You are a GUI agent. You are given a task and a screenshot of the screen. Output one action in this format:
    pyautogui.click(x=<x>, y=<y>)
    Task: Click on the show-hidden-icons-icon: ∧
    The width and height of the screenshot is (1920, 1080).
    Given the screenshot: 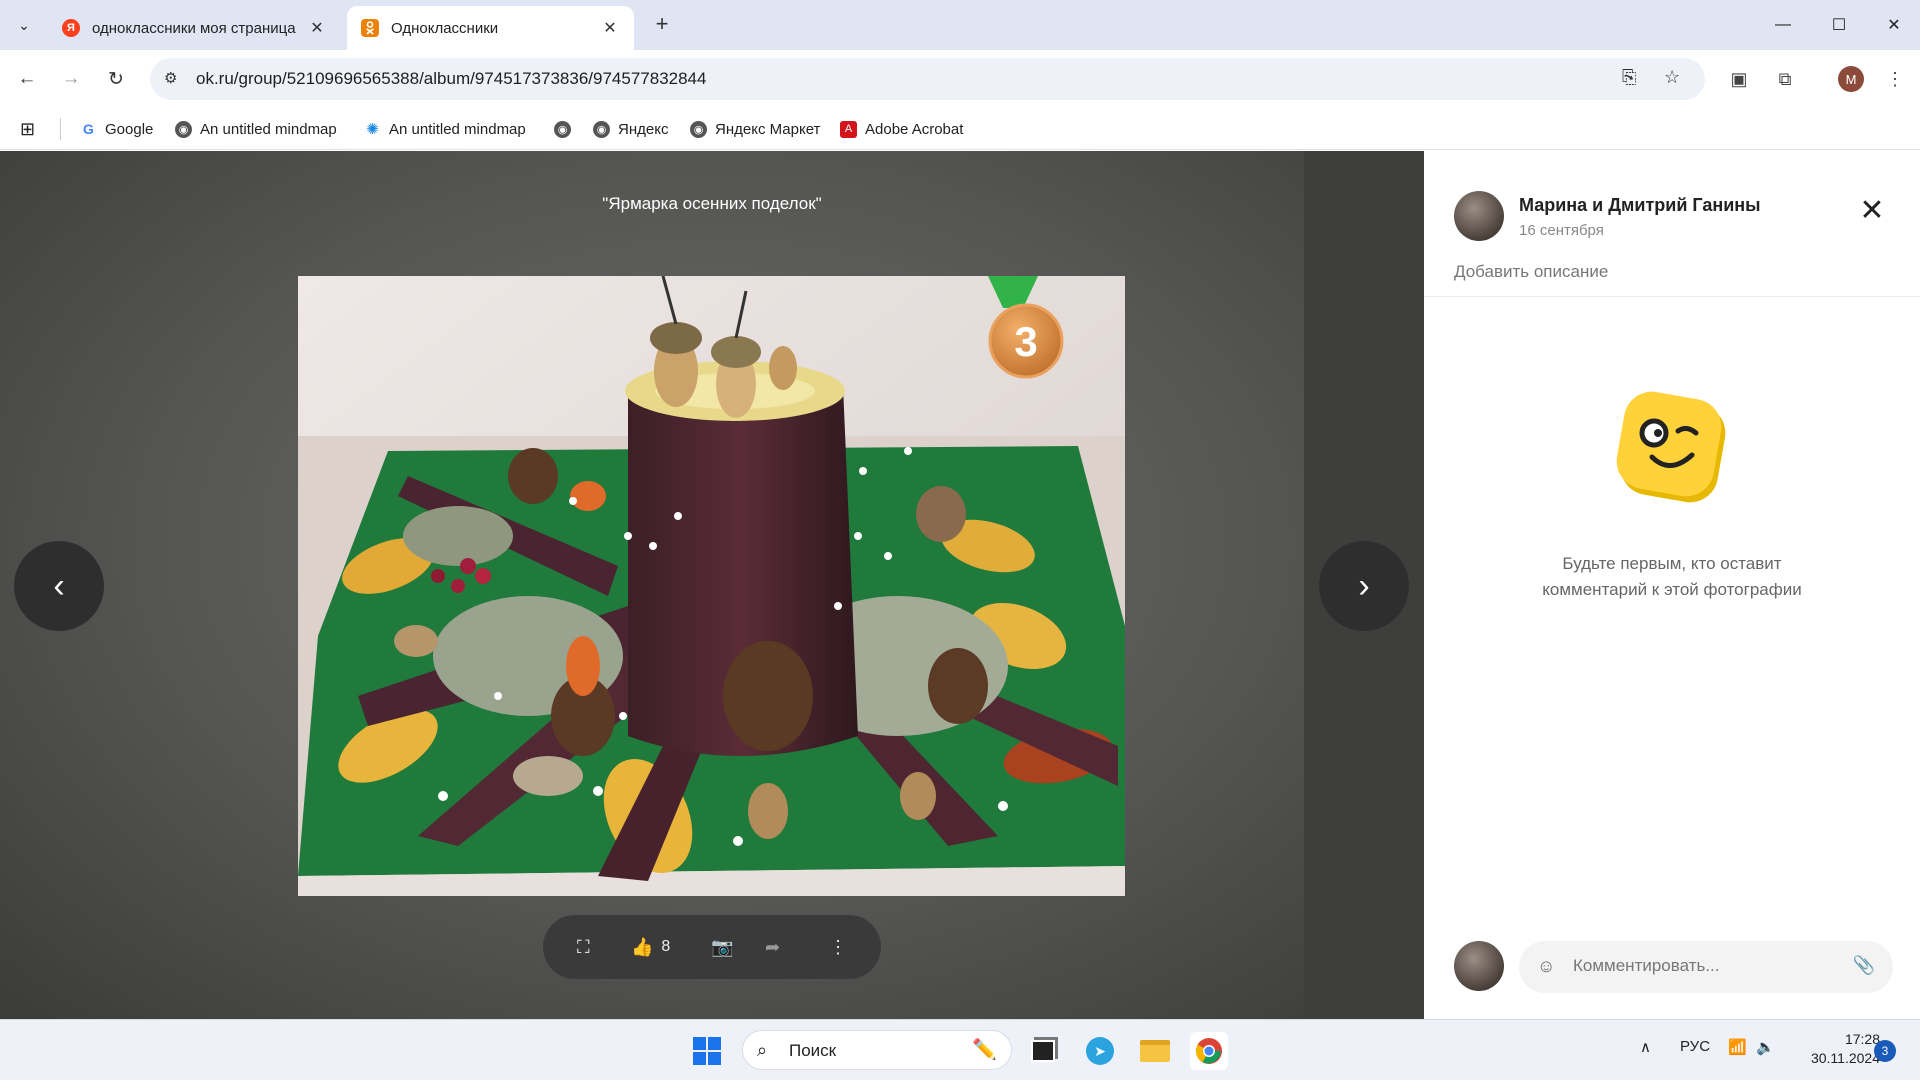 What is the action you would take?
    pyautogui.click(x=1645, y=1047)
    